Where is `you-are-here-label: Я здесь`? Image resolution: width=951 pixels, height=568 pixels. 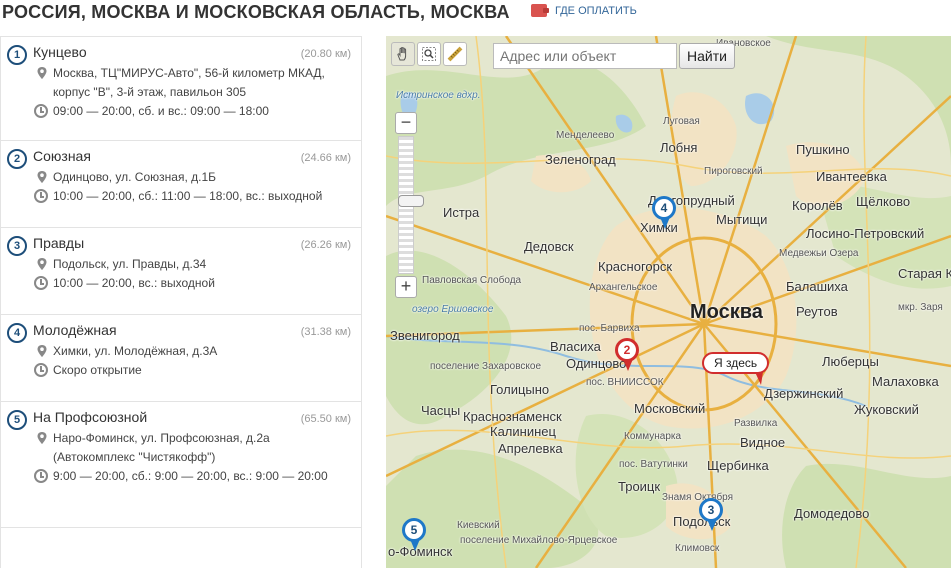 you-are-here-label: Я здесь is located at coordinates (736, 368).